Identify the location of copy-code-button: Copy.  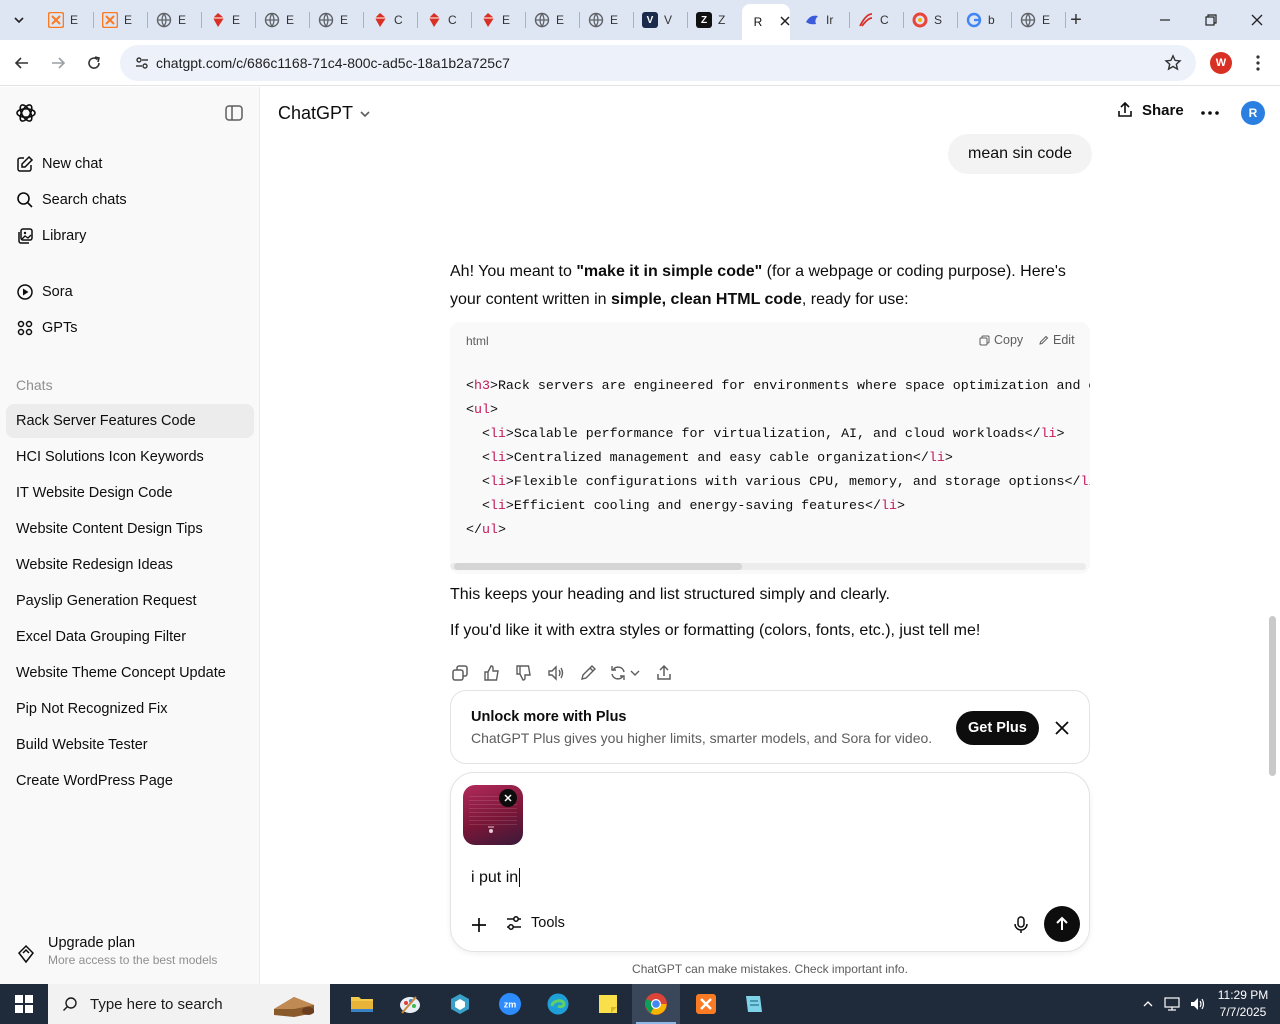
(1001, 340).